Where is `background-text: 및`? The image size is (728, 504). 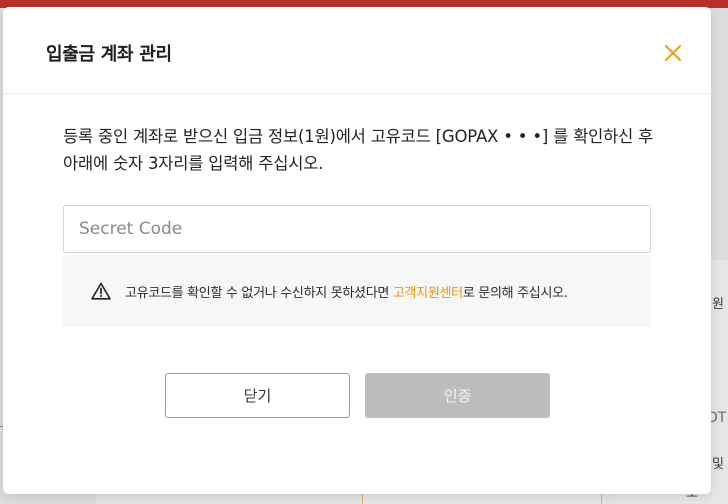 background-text: 및 is located at coordinates (718, 464).